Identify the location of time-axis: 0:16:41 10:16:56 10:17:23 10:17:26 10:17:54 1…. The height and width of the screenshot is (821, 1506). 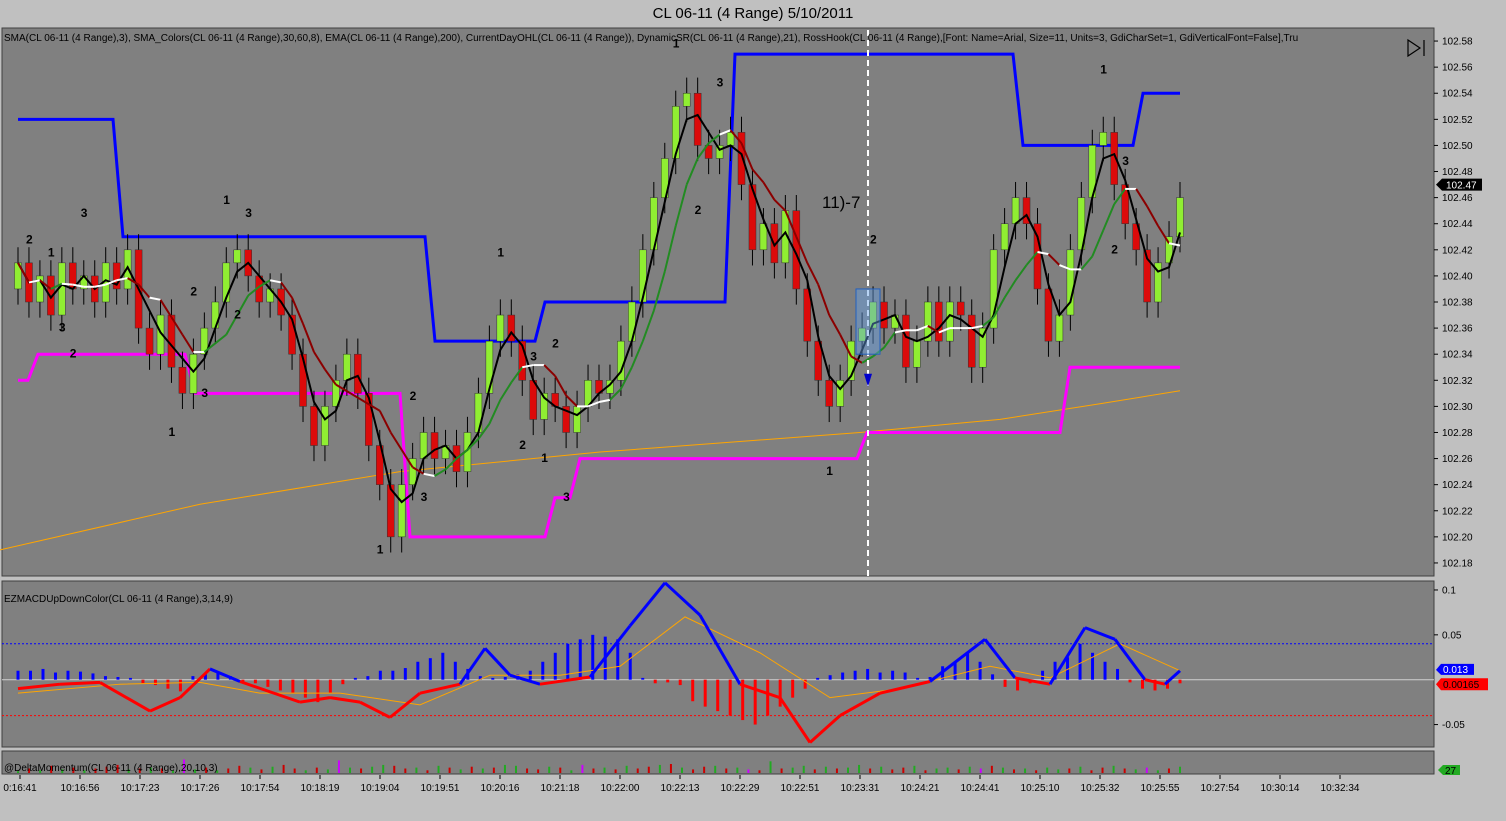
(681, 784).